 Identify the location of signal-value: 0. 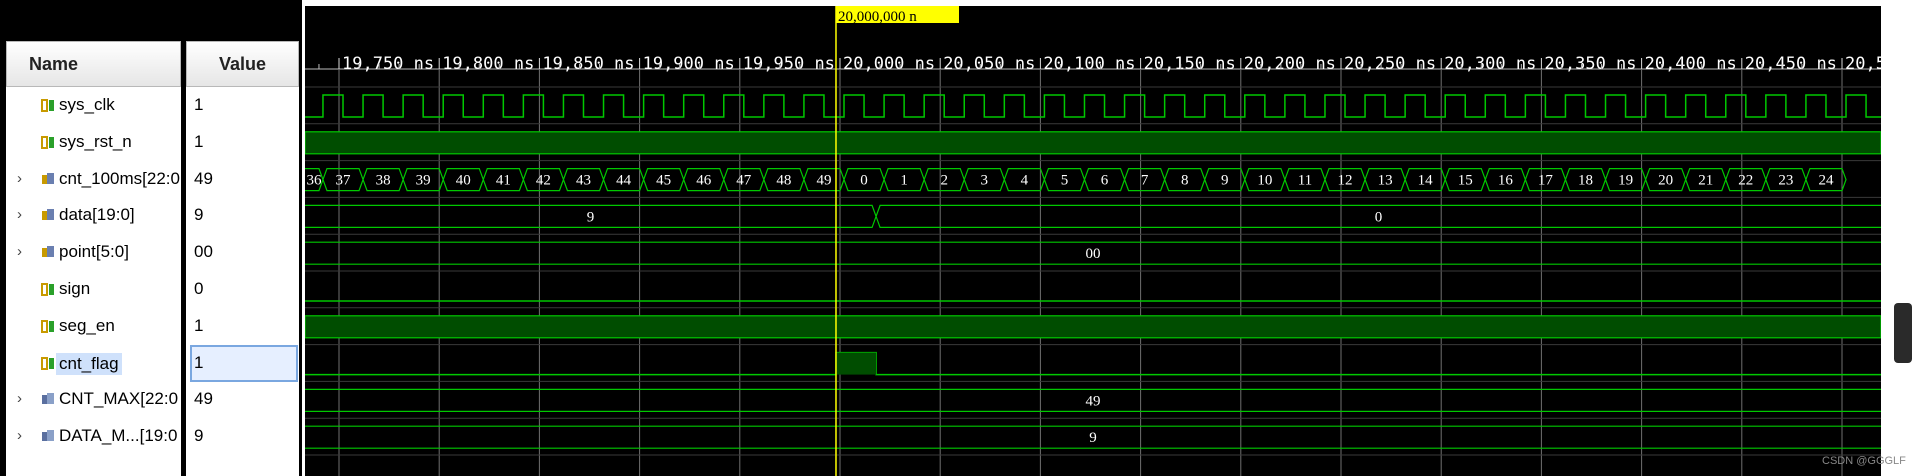
(199, 288).